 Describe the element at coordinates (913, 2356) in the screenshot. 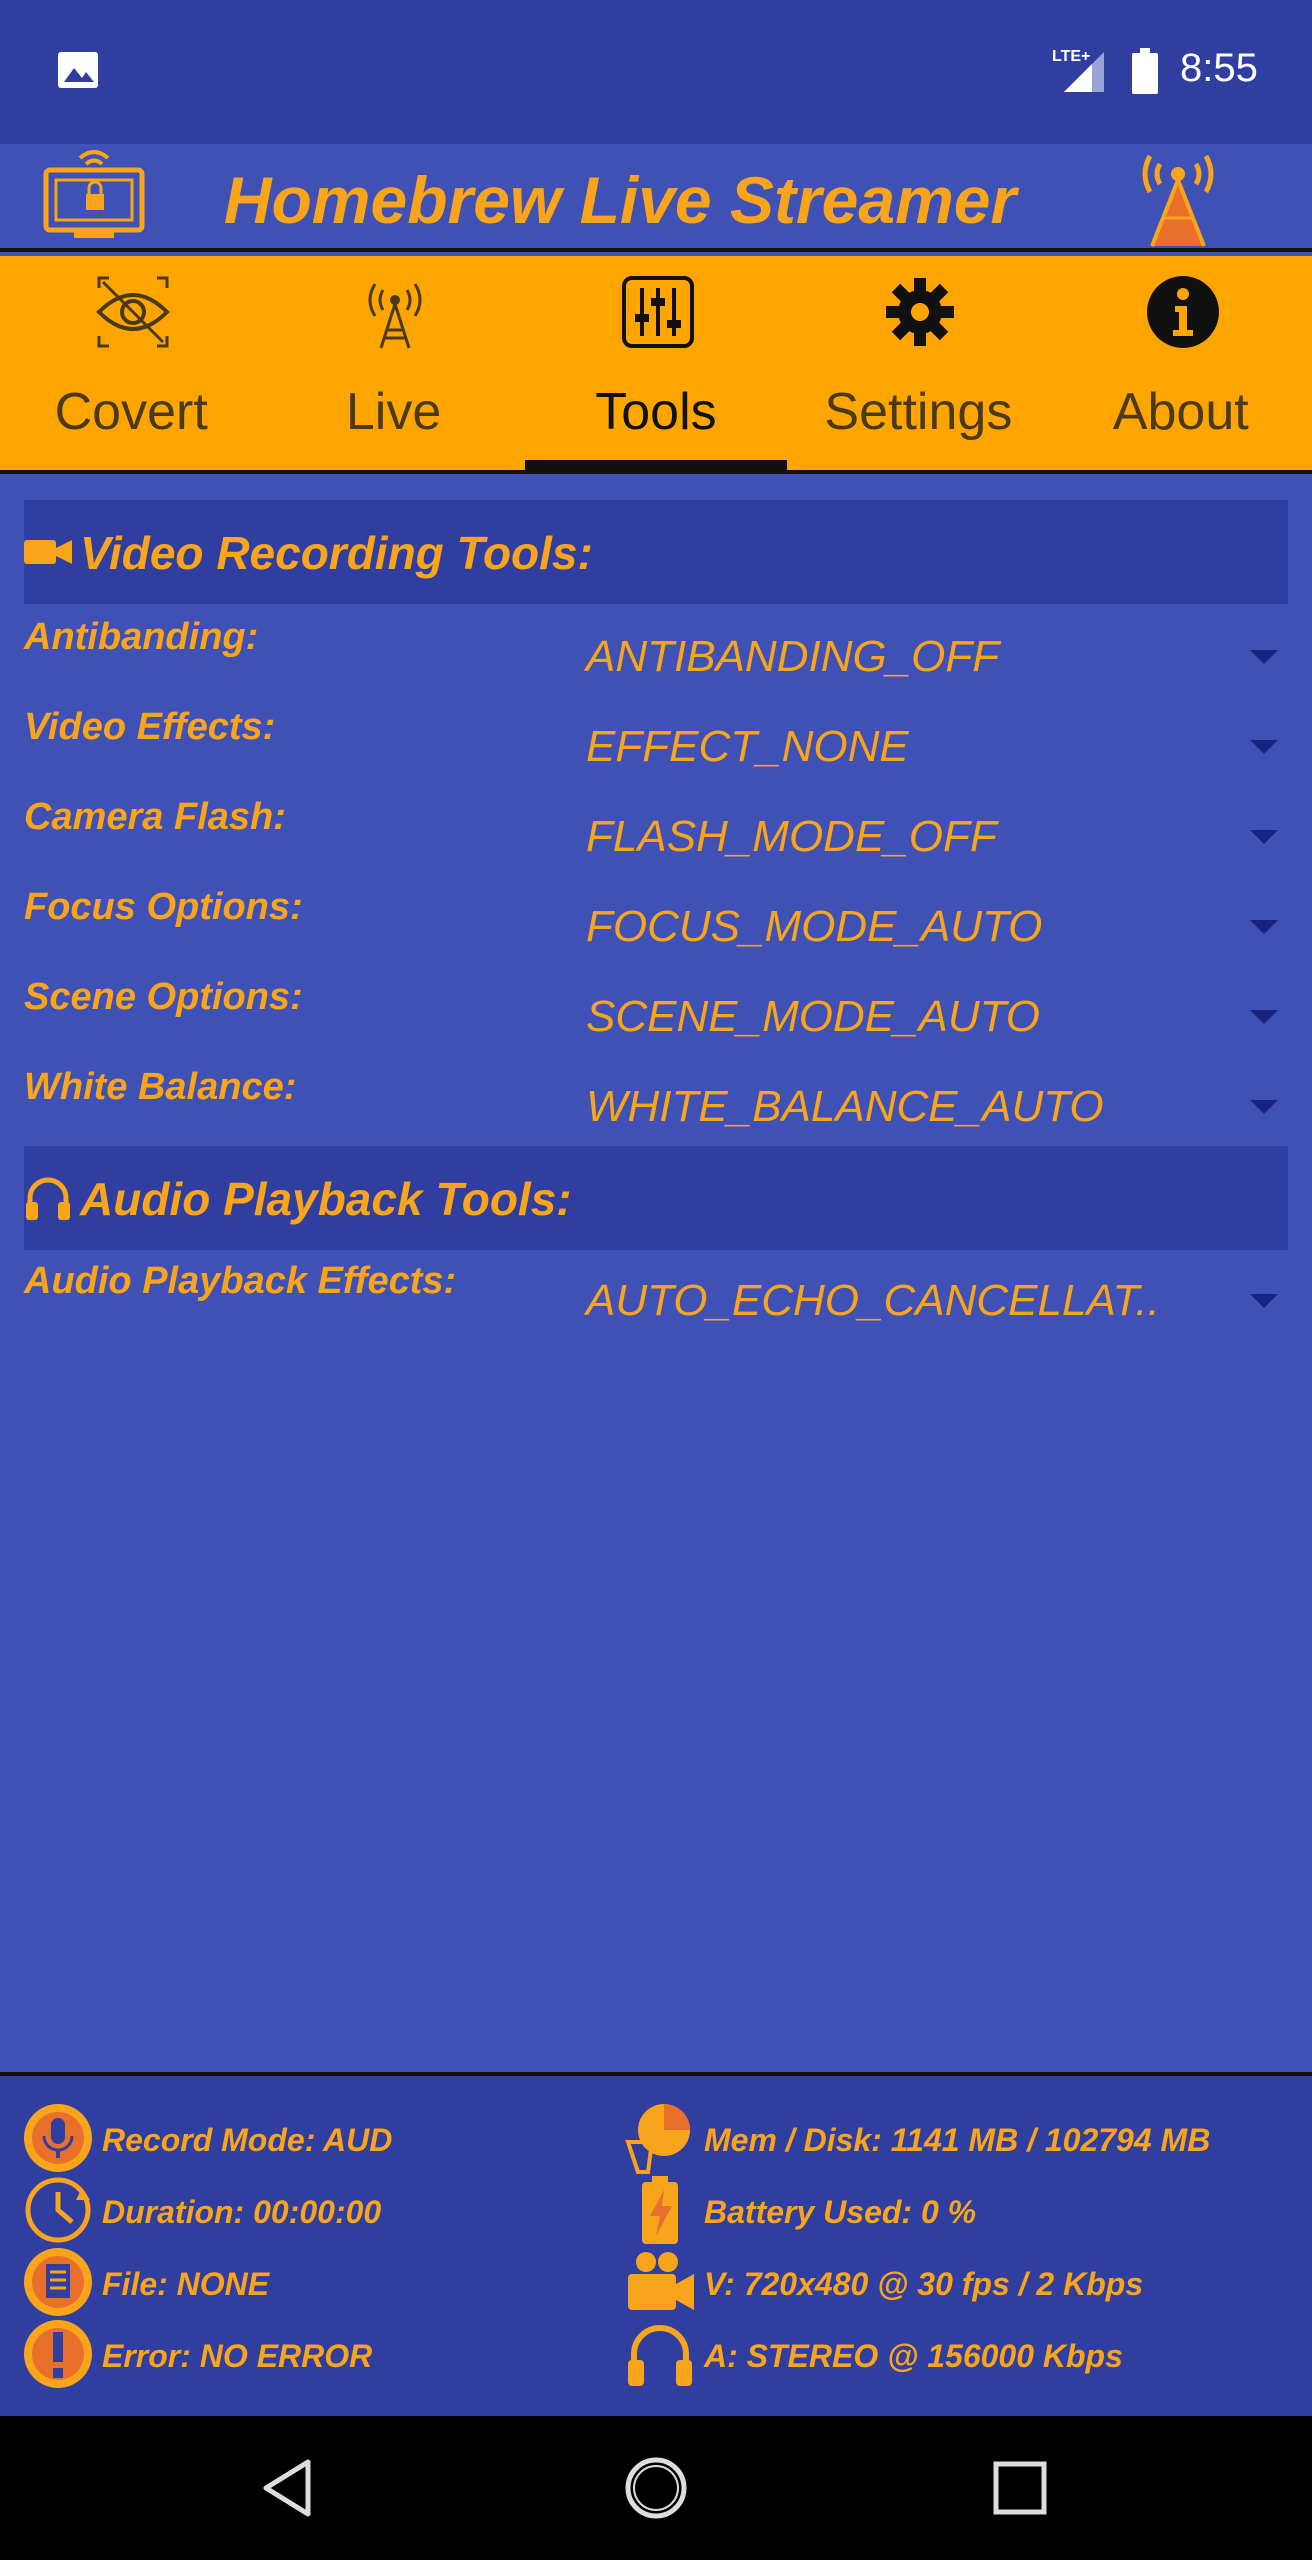

I see `stat-text: A: STEREO @ 156000 Kbps` at that location.